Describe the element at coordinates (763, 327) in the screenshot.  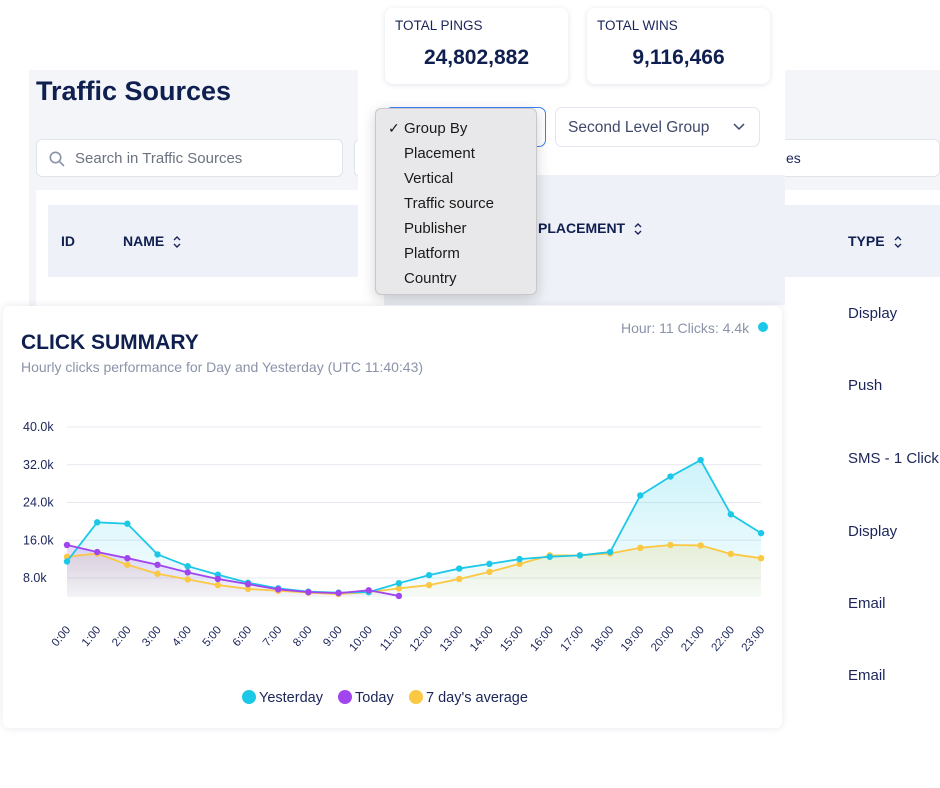
I see `tooltip-dot` at that location.